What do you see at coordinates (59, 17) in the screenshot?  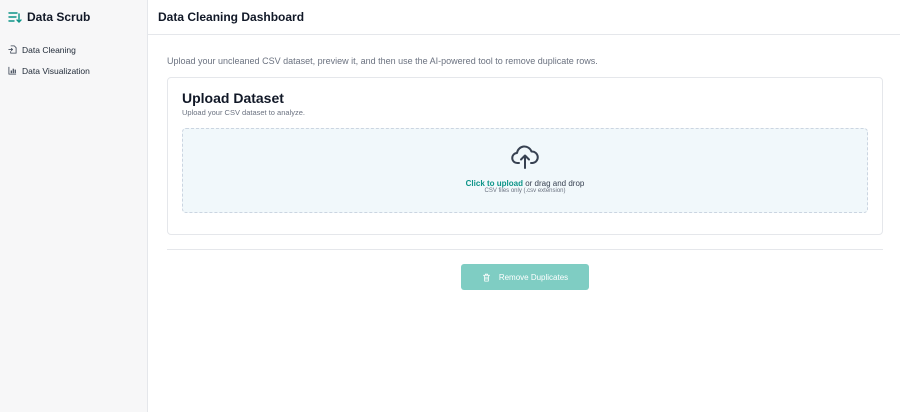 I see `brand-title: Data Scrub` at bounding box center [59, 17].